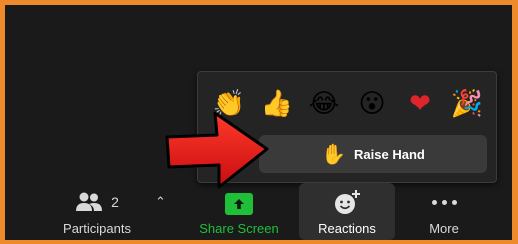 This screenshot has width=518, height=244. I want to click on more-button: More, so click(444, 211).